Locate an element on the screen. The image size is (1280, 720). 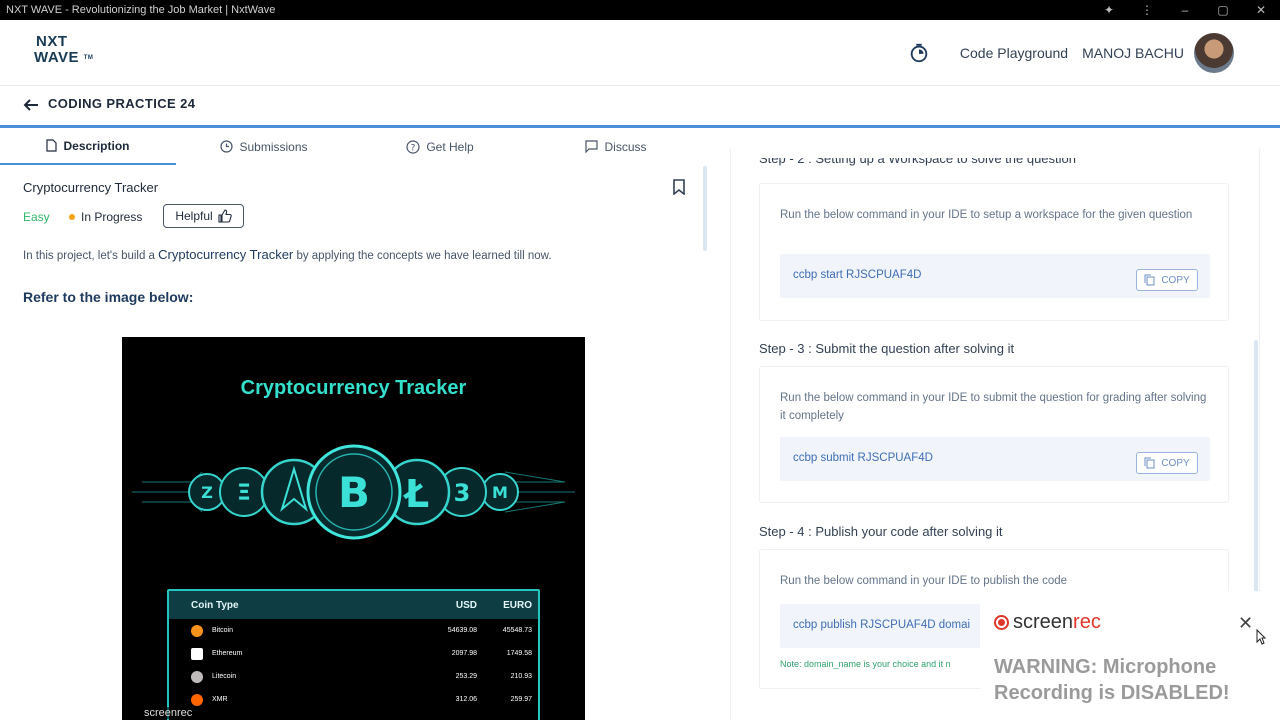
practice-title: CODING PRACTICE 24 is located at coordinates (122, 103).